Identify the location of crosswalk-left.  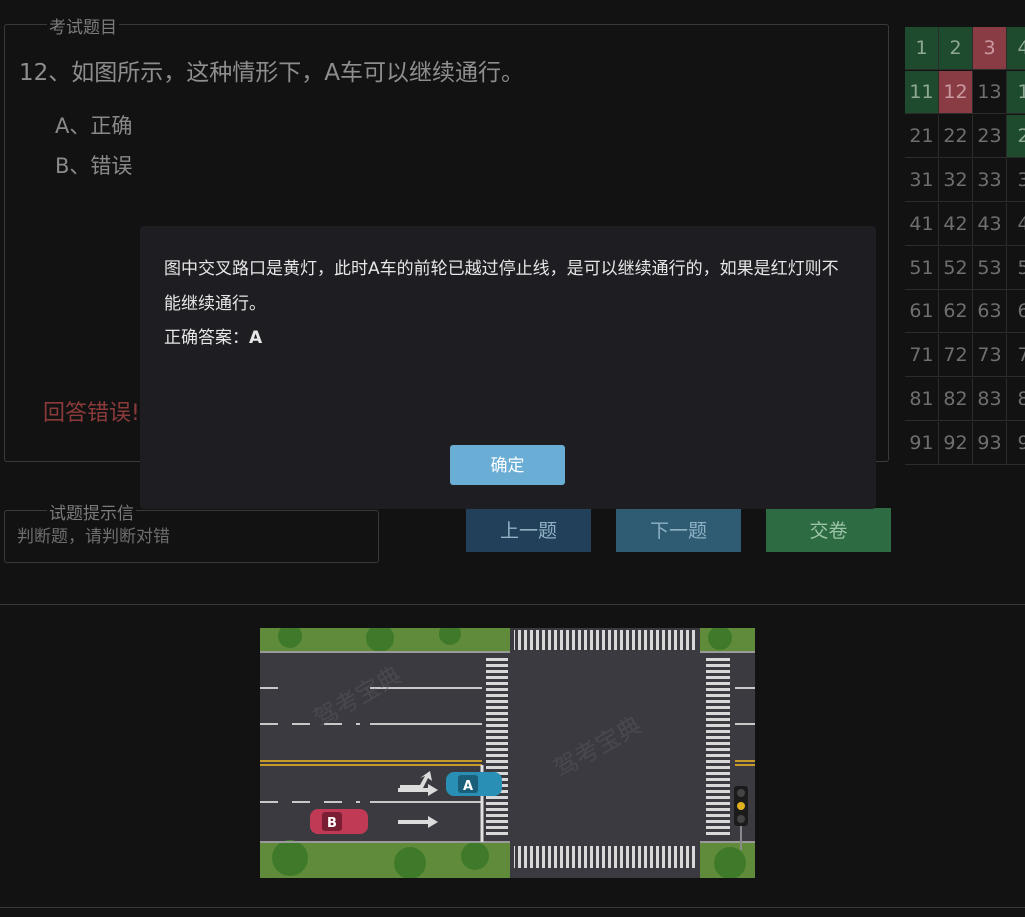
(497, 747).